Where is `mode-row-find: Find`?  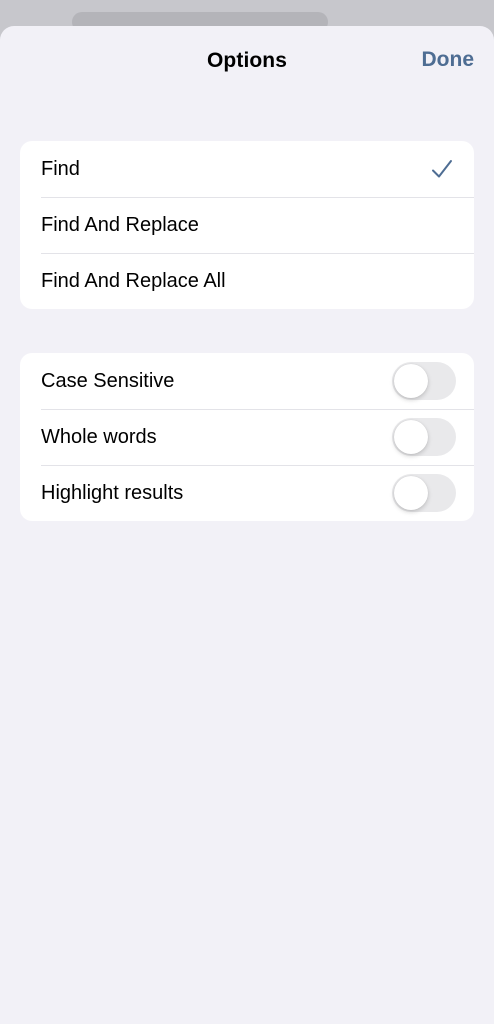 mode-row-find: Find is located at coordinates (247, 169).